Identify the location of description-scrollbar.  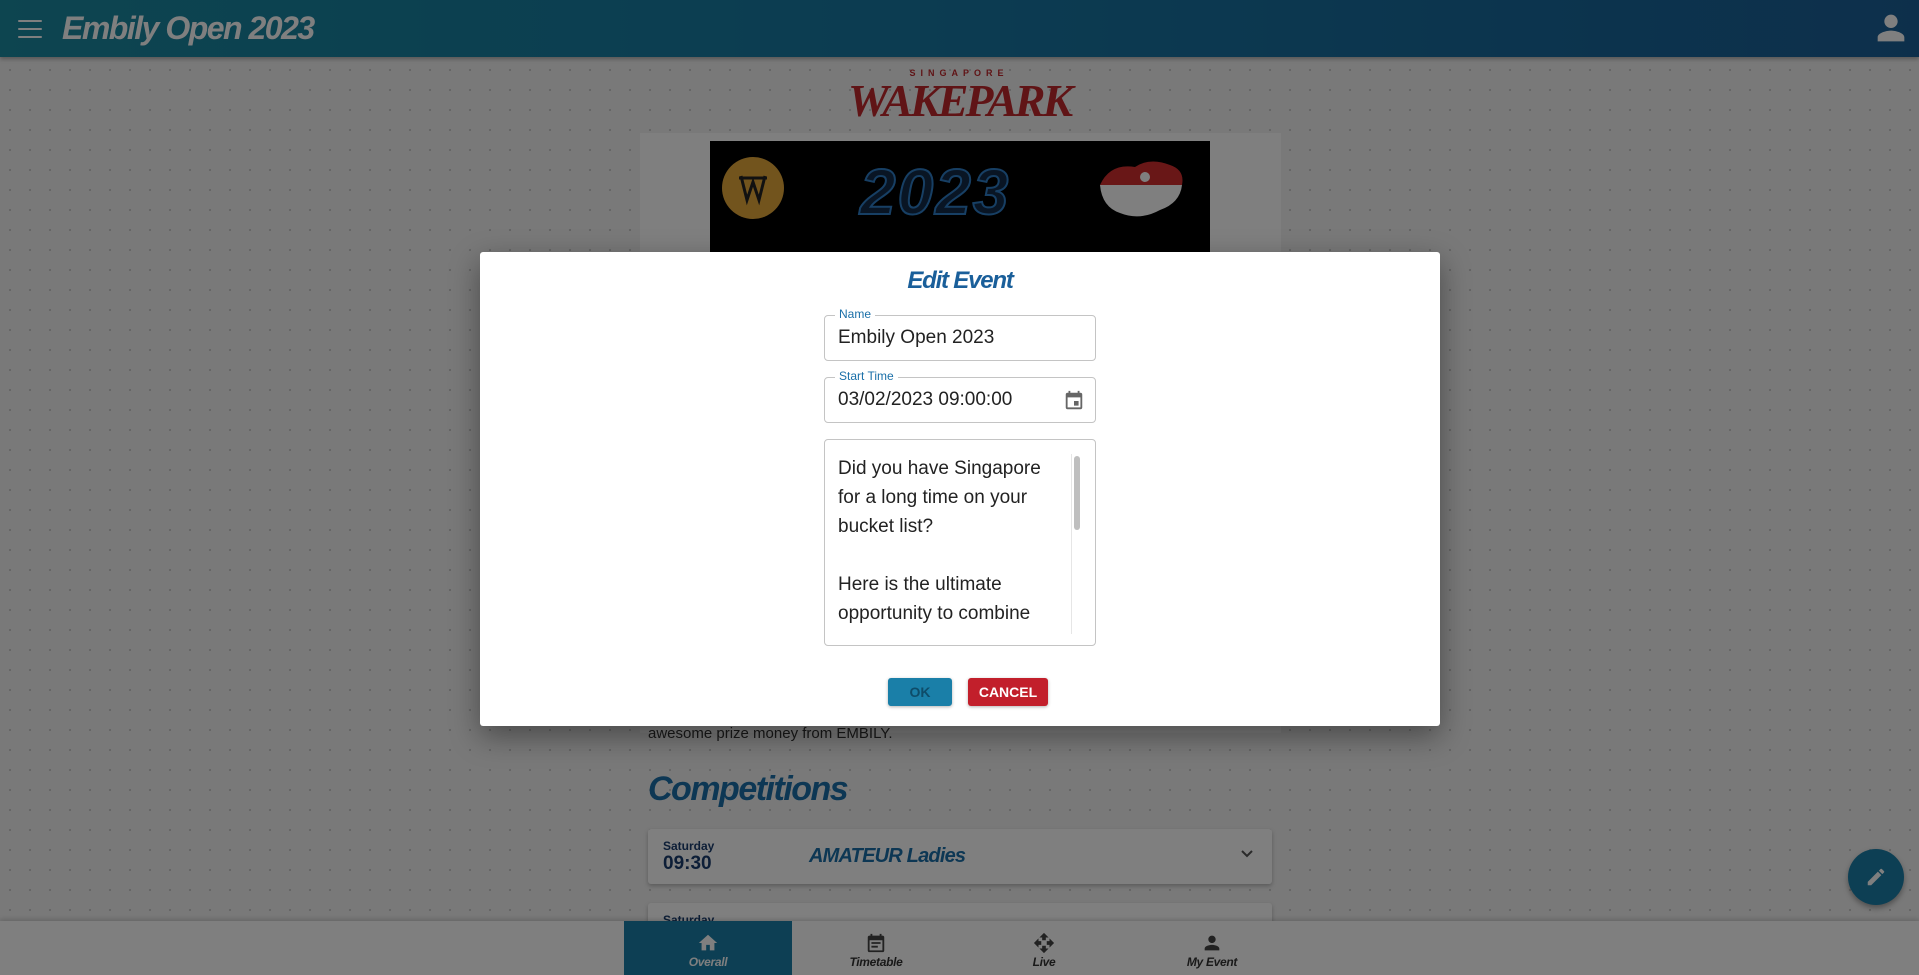
(1076, 544).